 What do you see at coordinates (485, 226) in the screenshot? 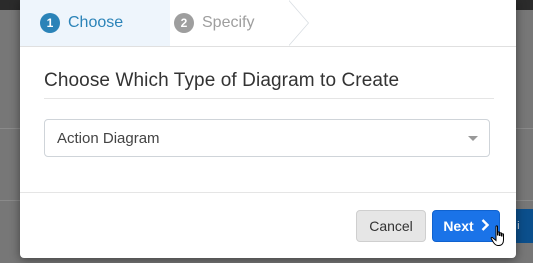
I see `chevron-right-icon` at bounding box center [485, 226].